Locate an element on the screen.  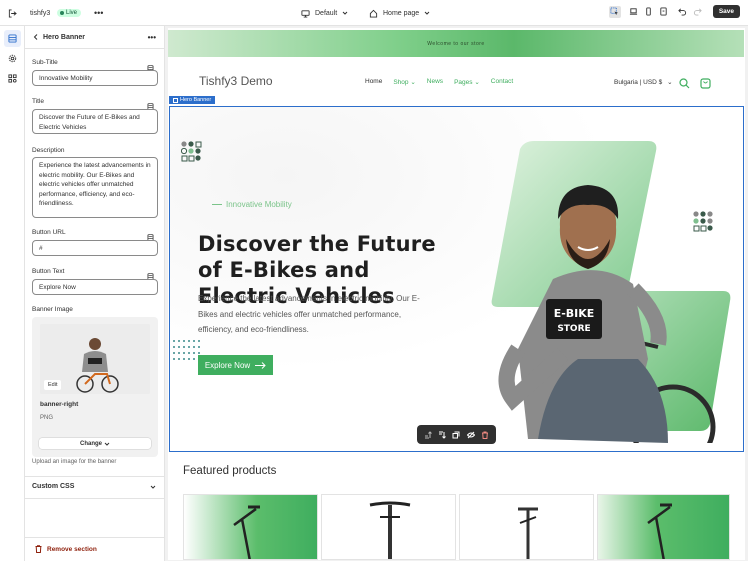
trash-icon is located at coordinates (485, 435).